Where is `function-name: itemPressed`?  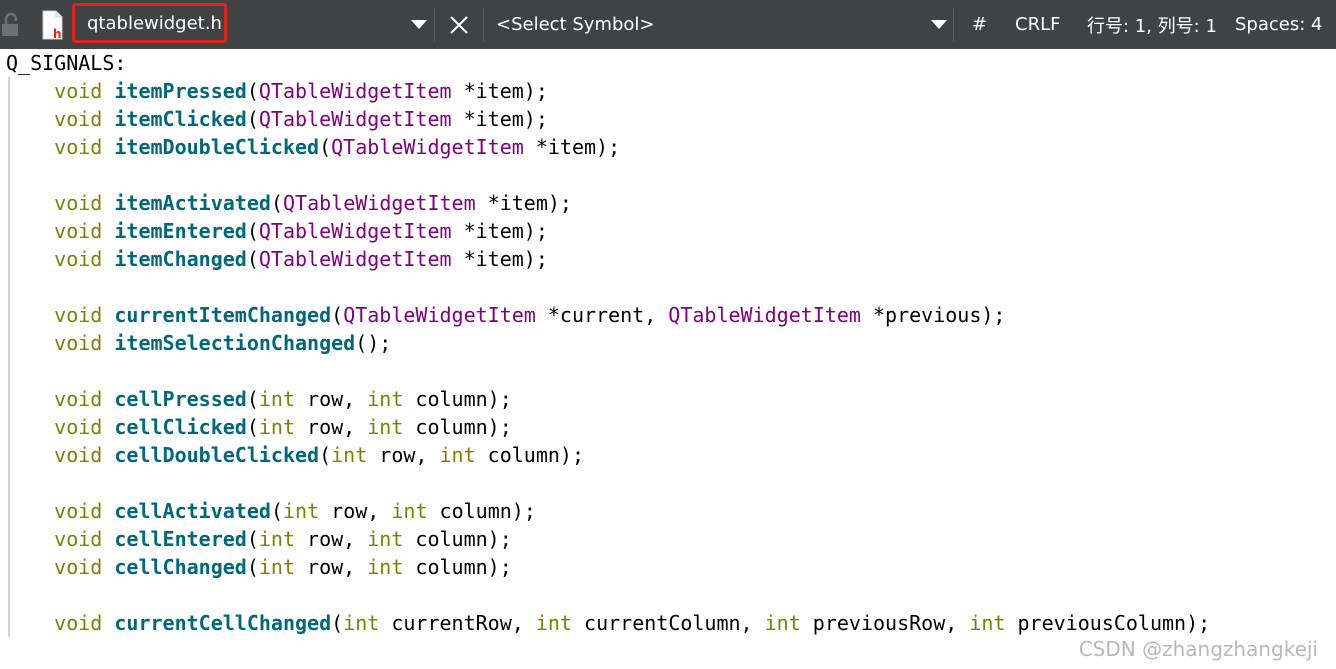
function-name: itemPressed is located at coordinates (180, 91).